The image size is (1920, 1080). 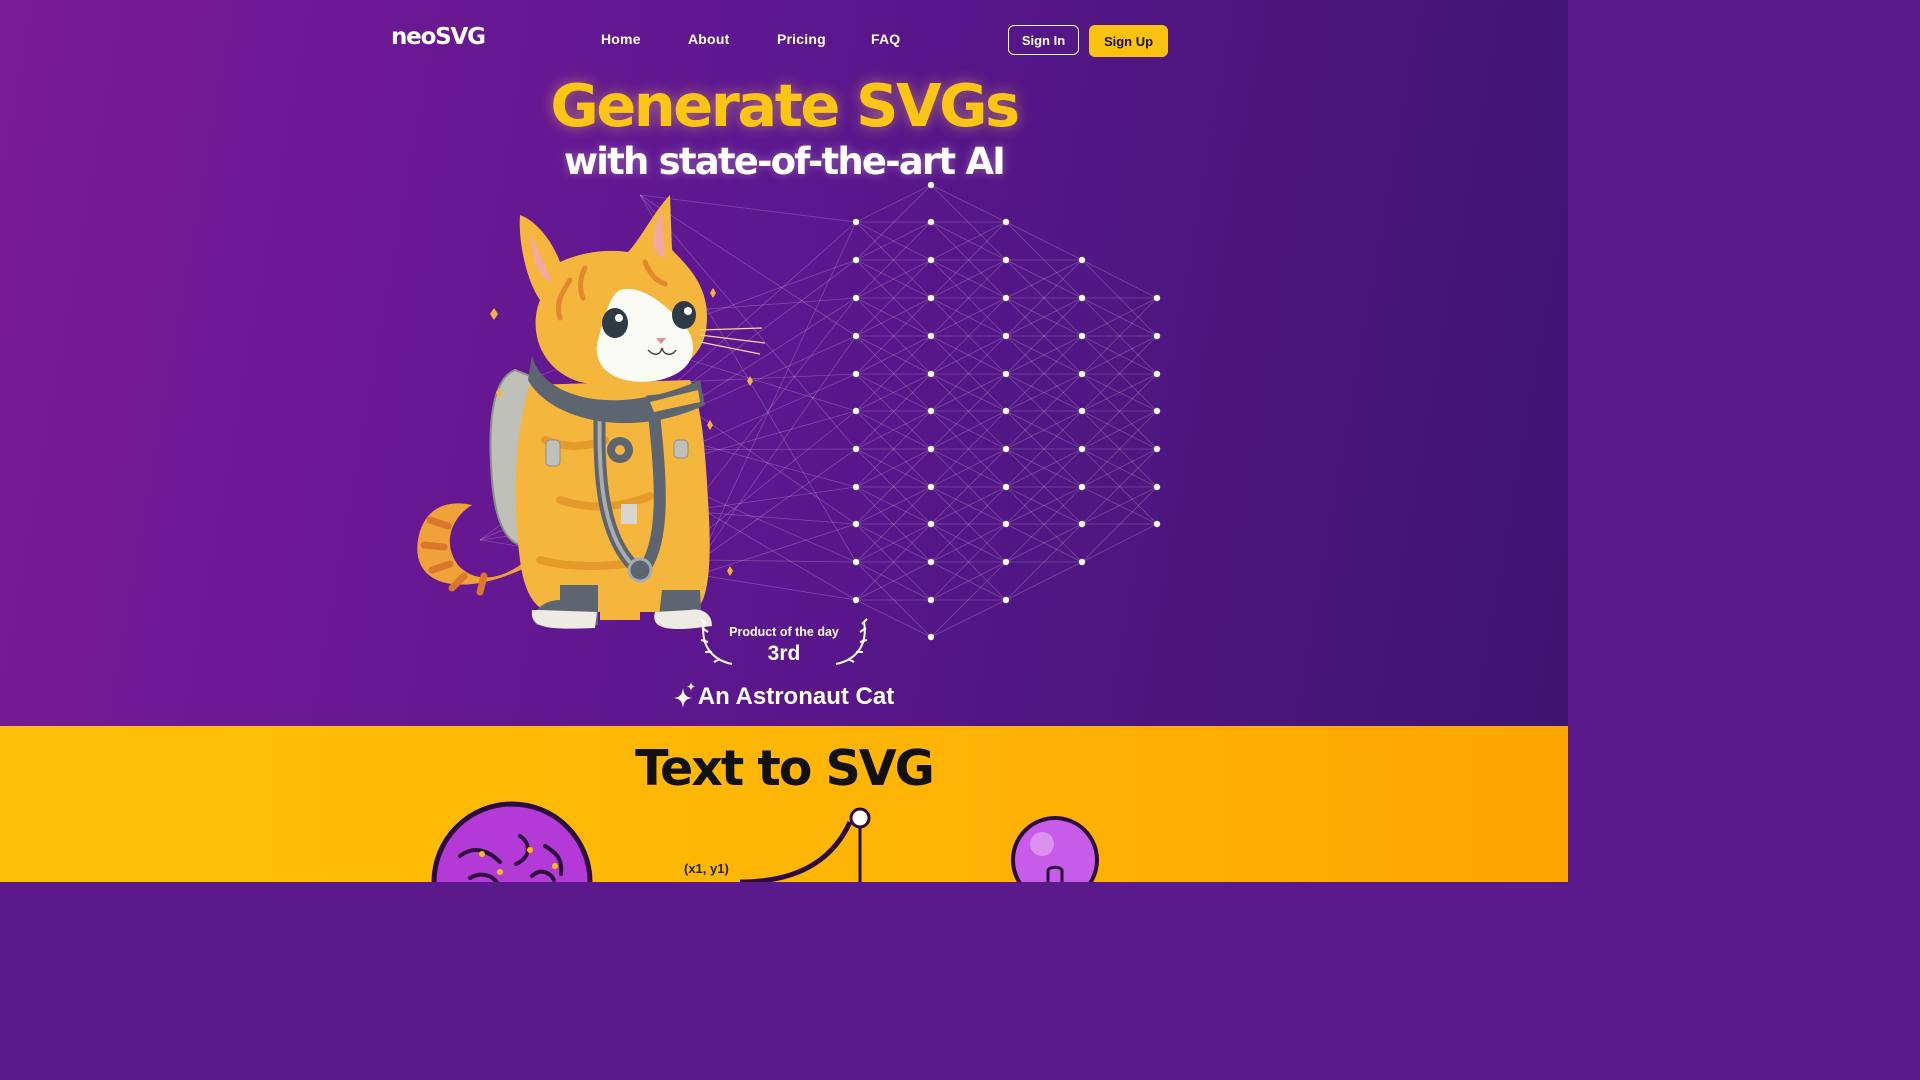 I want to click on hero-headline: Generate SVGs, so click(x=785, y=105).